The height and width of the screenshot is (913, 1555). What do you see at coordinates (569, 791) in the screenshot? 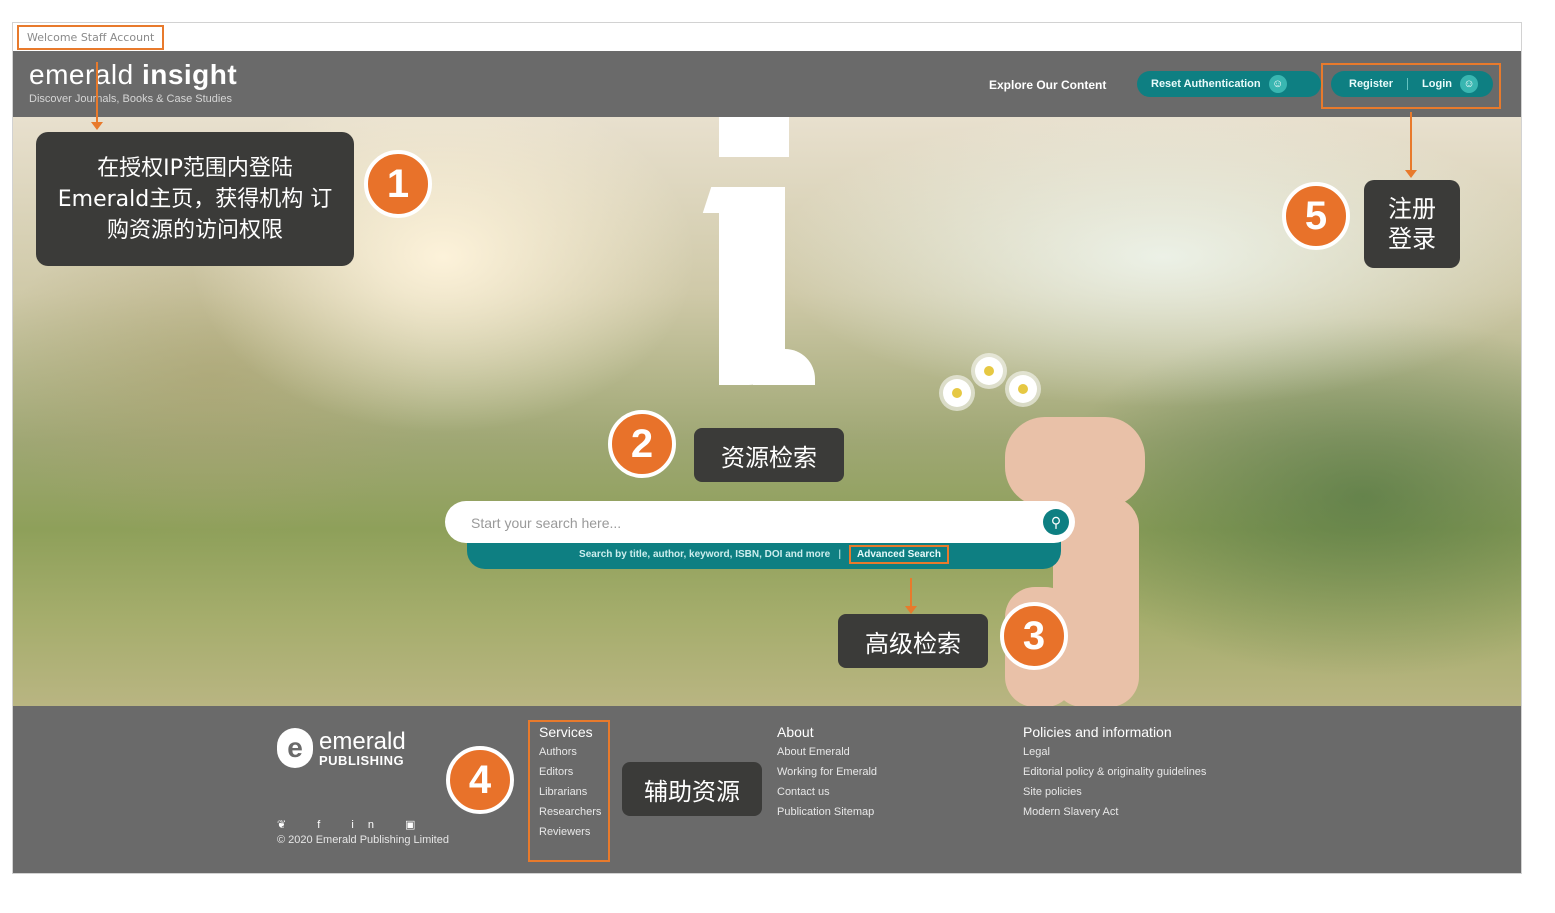
I see `highlight-box-services` at bounding box center [569, 791].